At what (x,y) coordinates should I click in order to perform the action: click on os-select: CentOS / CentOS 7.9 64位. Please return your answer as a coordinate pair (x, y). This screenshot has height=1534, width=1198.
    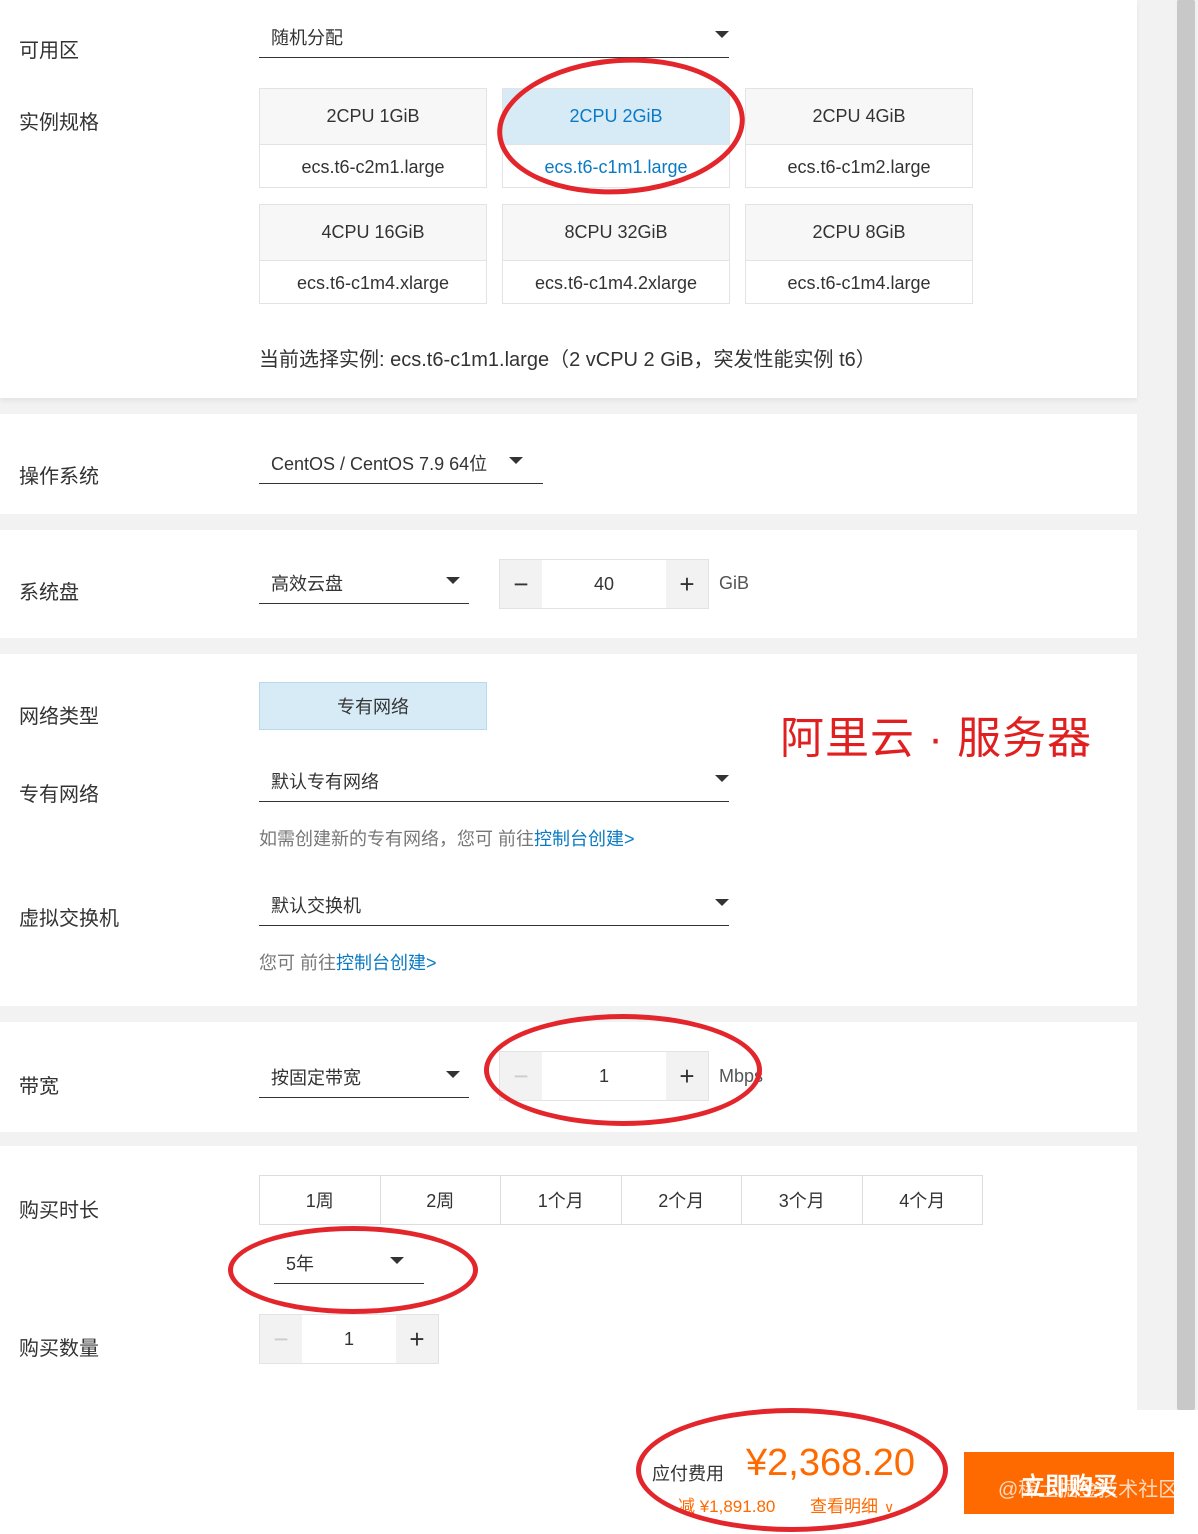
    Looking at the image, I should click on (401, 462).